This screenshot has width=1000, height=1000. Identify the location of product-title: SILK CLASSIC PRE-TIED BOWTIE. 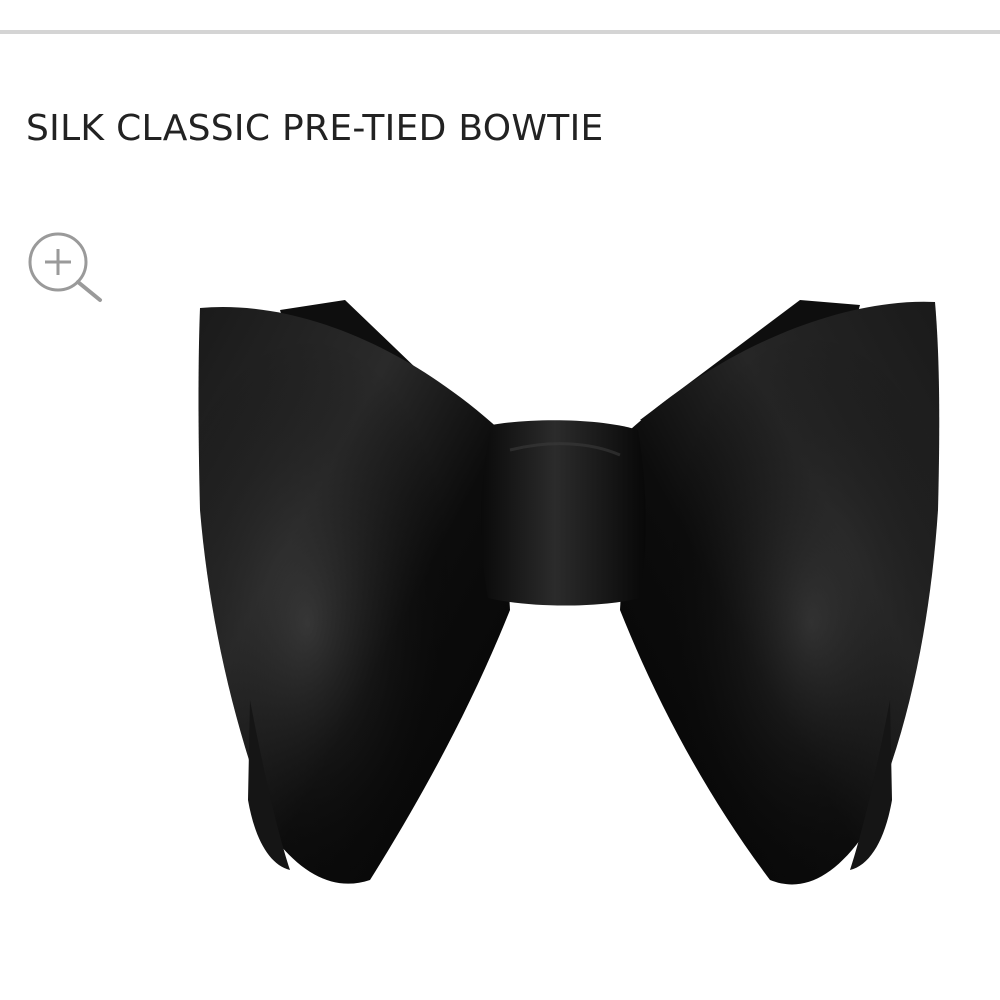
(315, 128).